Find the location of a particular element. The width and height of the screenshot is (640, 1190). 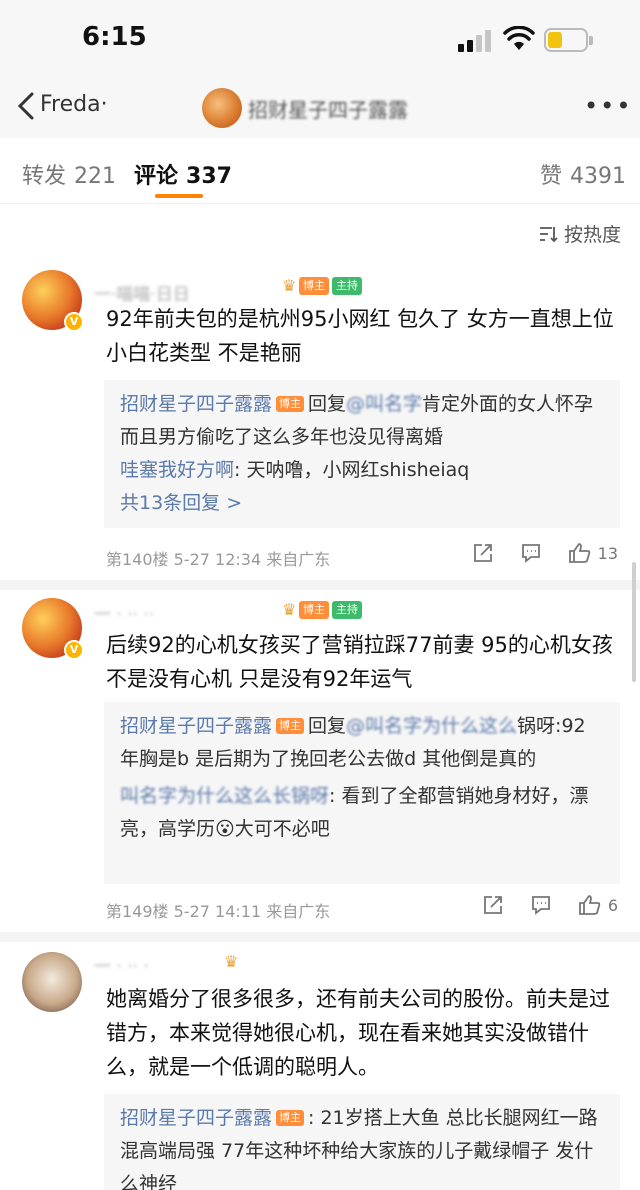

scrollbar is located at coordinates (634, 622).